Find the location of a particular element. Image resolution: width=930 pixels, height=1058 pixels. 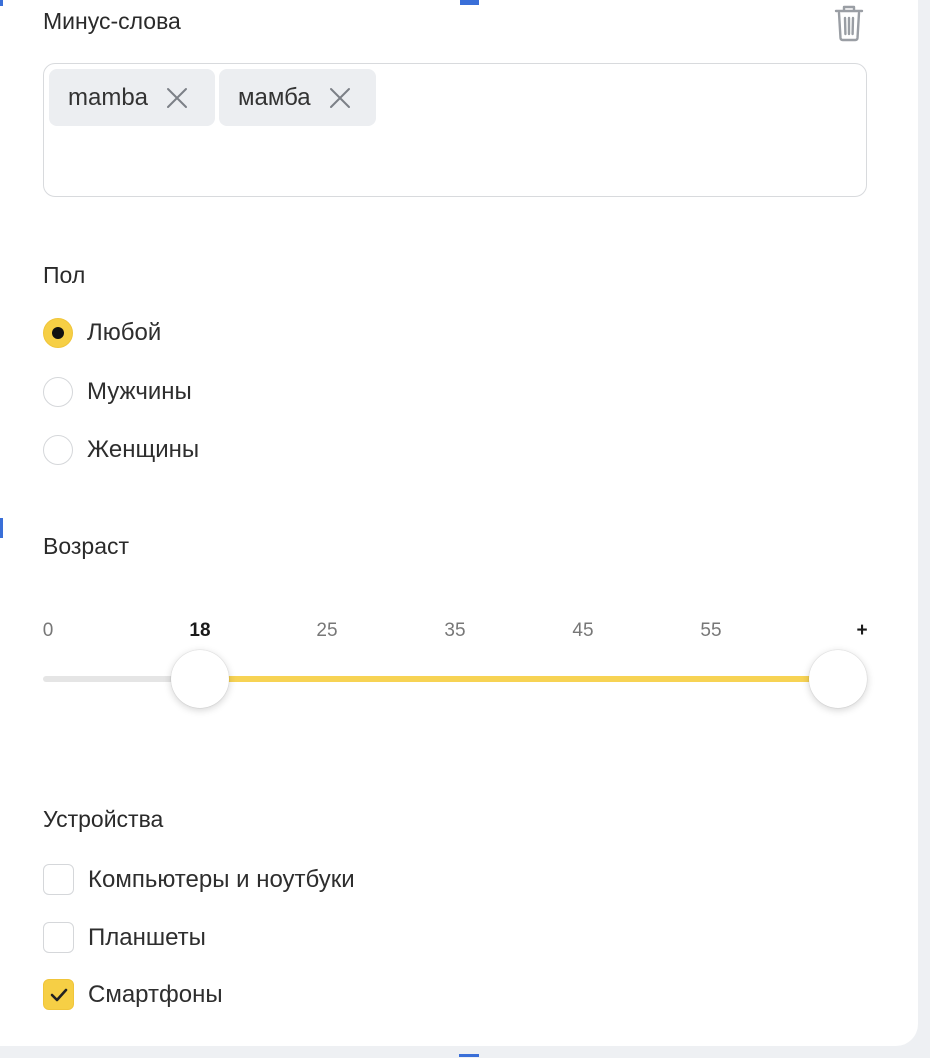

minus-words-title: Минус-слова is located at coordinates (112, 21).